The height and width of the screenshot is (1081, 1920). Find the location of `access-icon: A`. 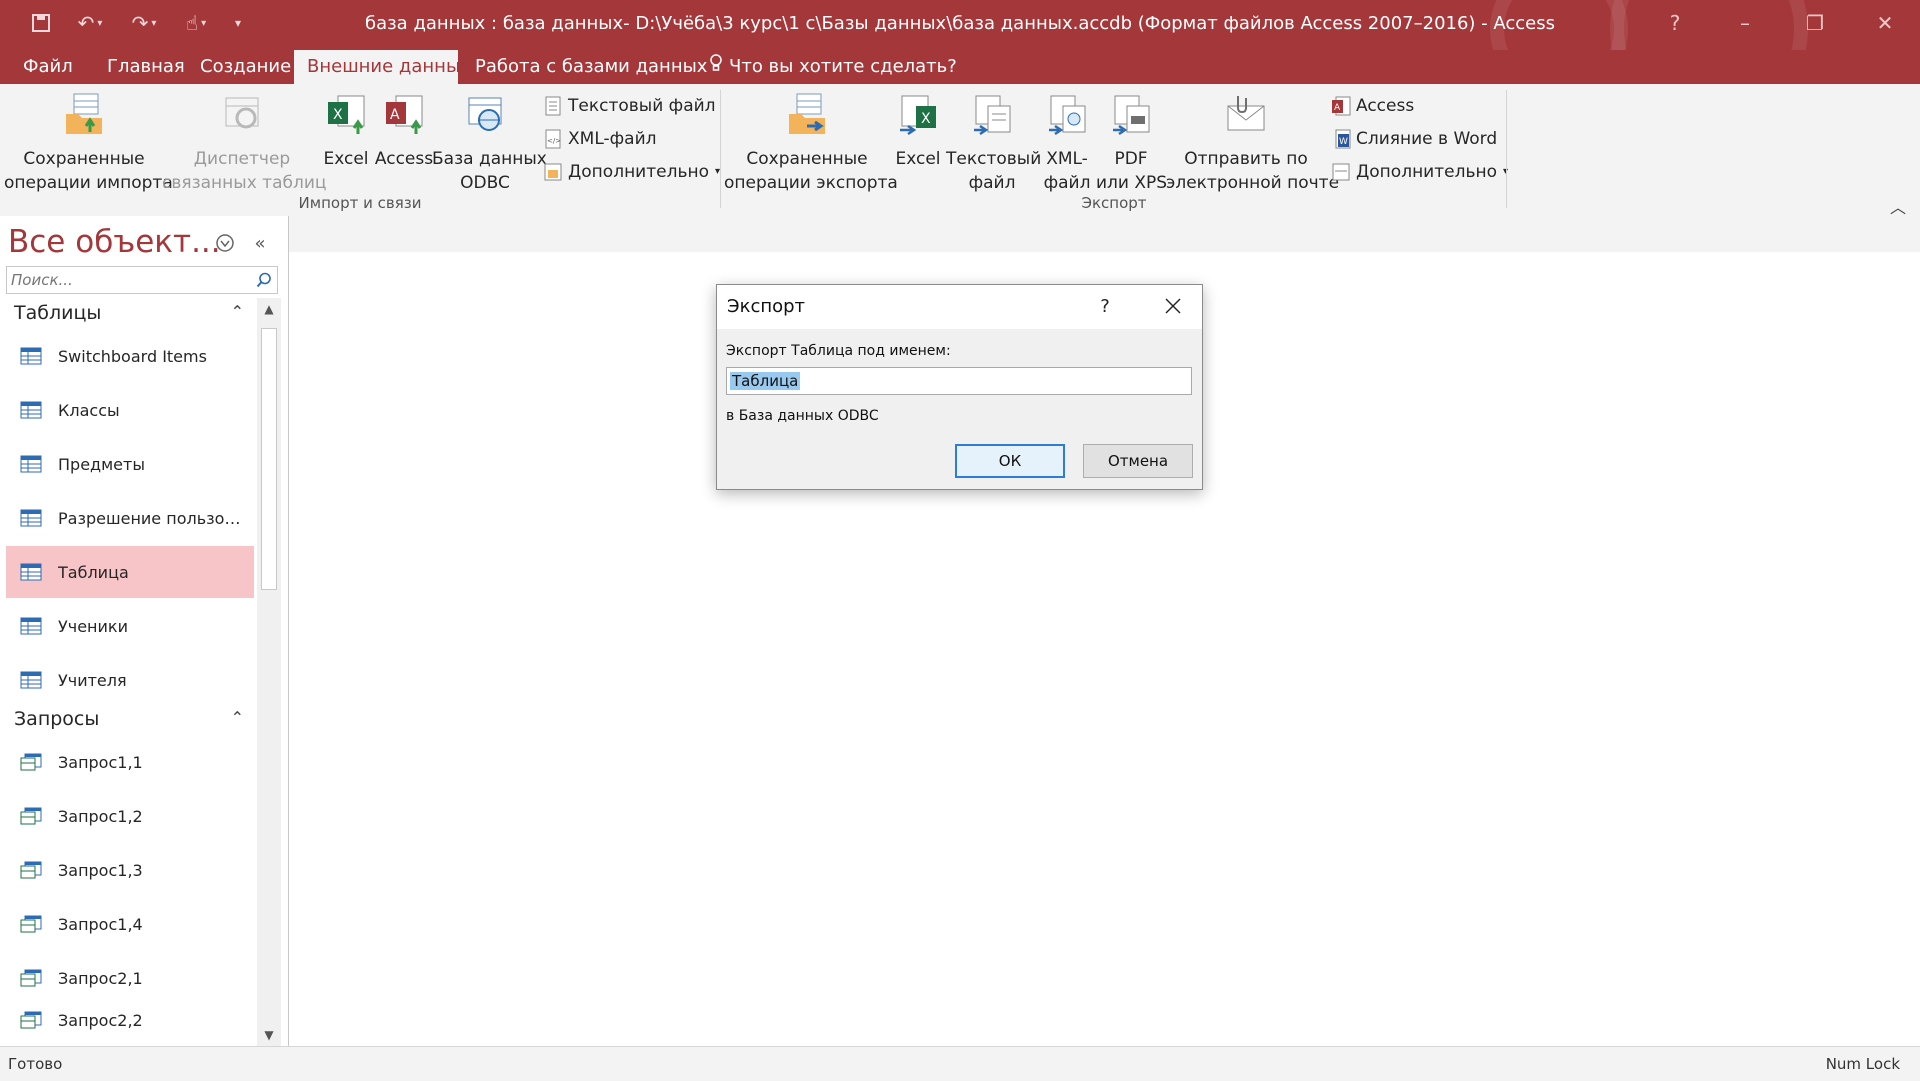

access-icon: A is located at coordinates (404, 114).